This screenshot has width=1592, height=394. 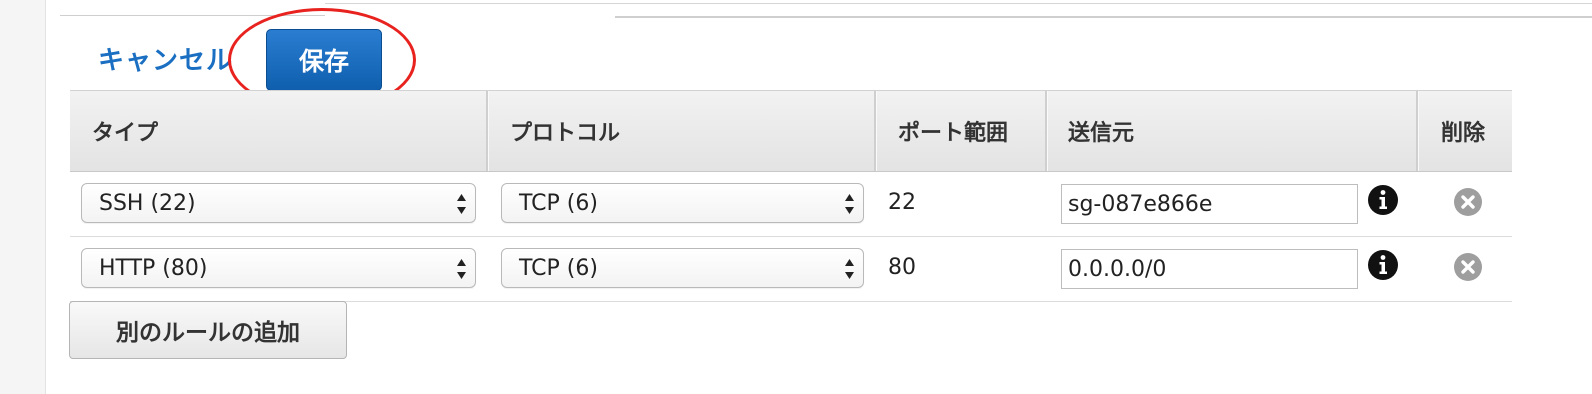 What do you see at coordinates (208, 330) in the screenshot?
I see `add-rule-button: 別のルールの追加` at bounding box center [208, 330].